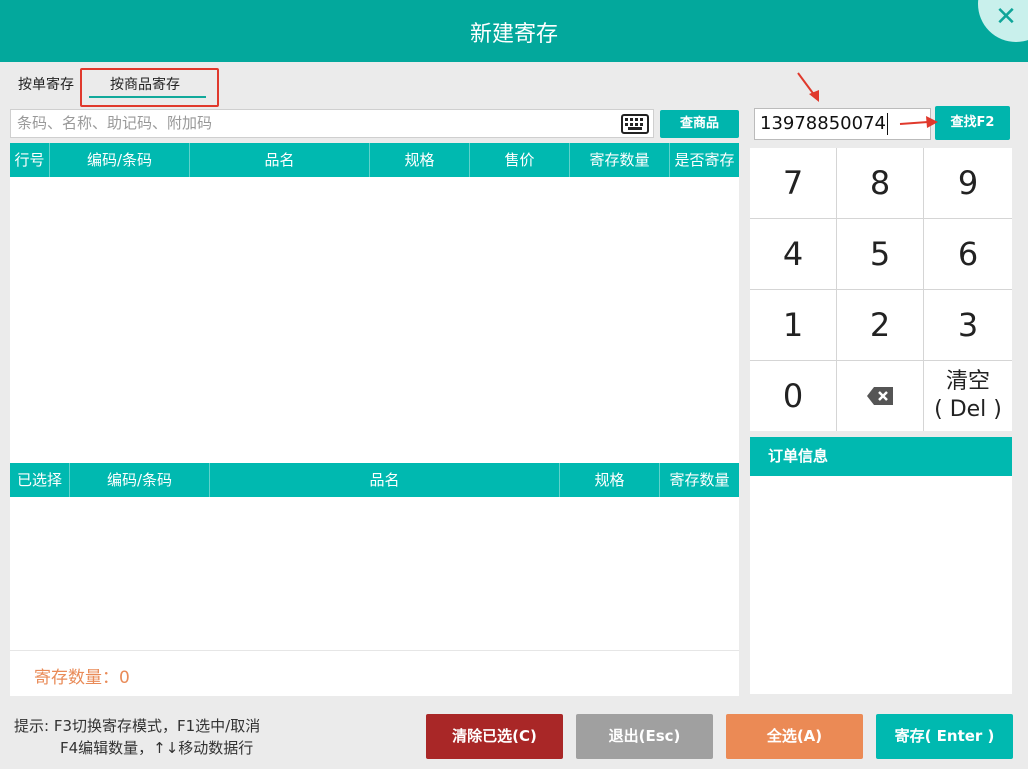  I want to click on key-7: 7, so click(793, 183).